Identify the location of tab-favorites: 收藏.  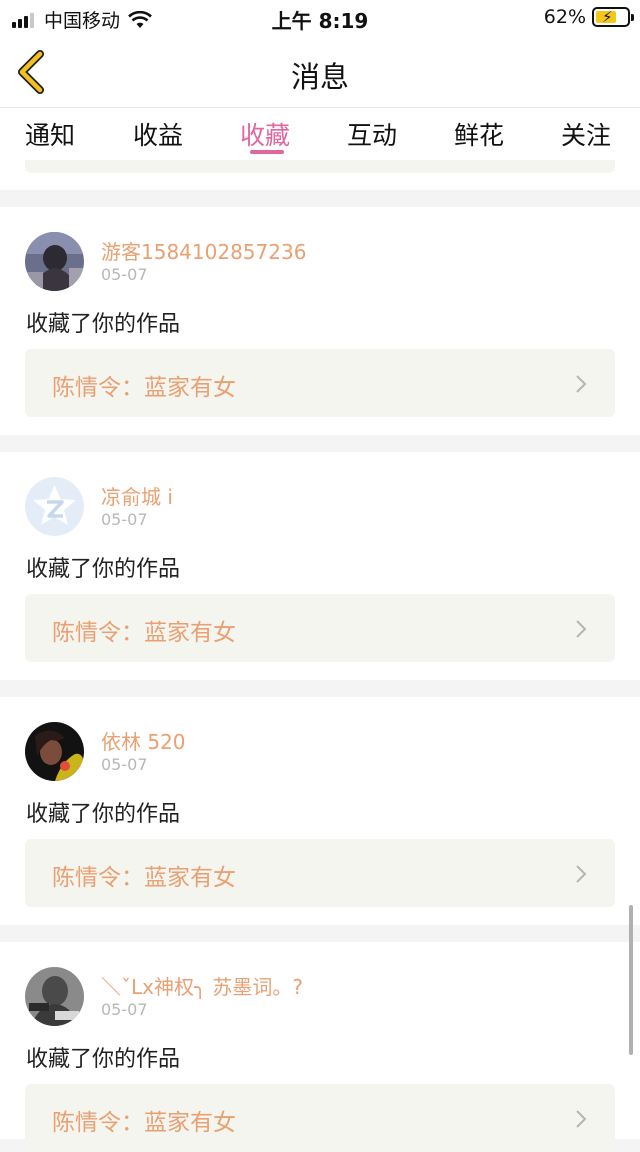
(265, 134).